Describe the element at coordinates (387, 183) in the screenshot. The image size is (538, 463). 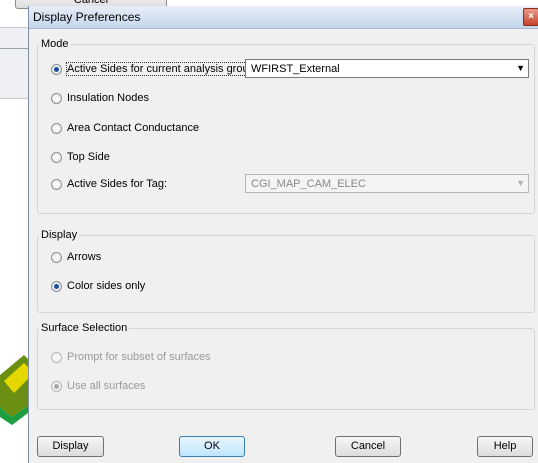
I see `tag-dropdown: CGI_MAP_CAM_ELEC ▼` at that location.